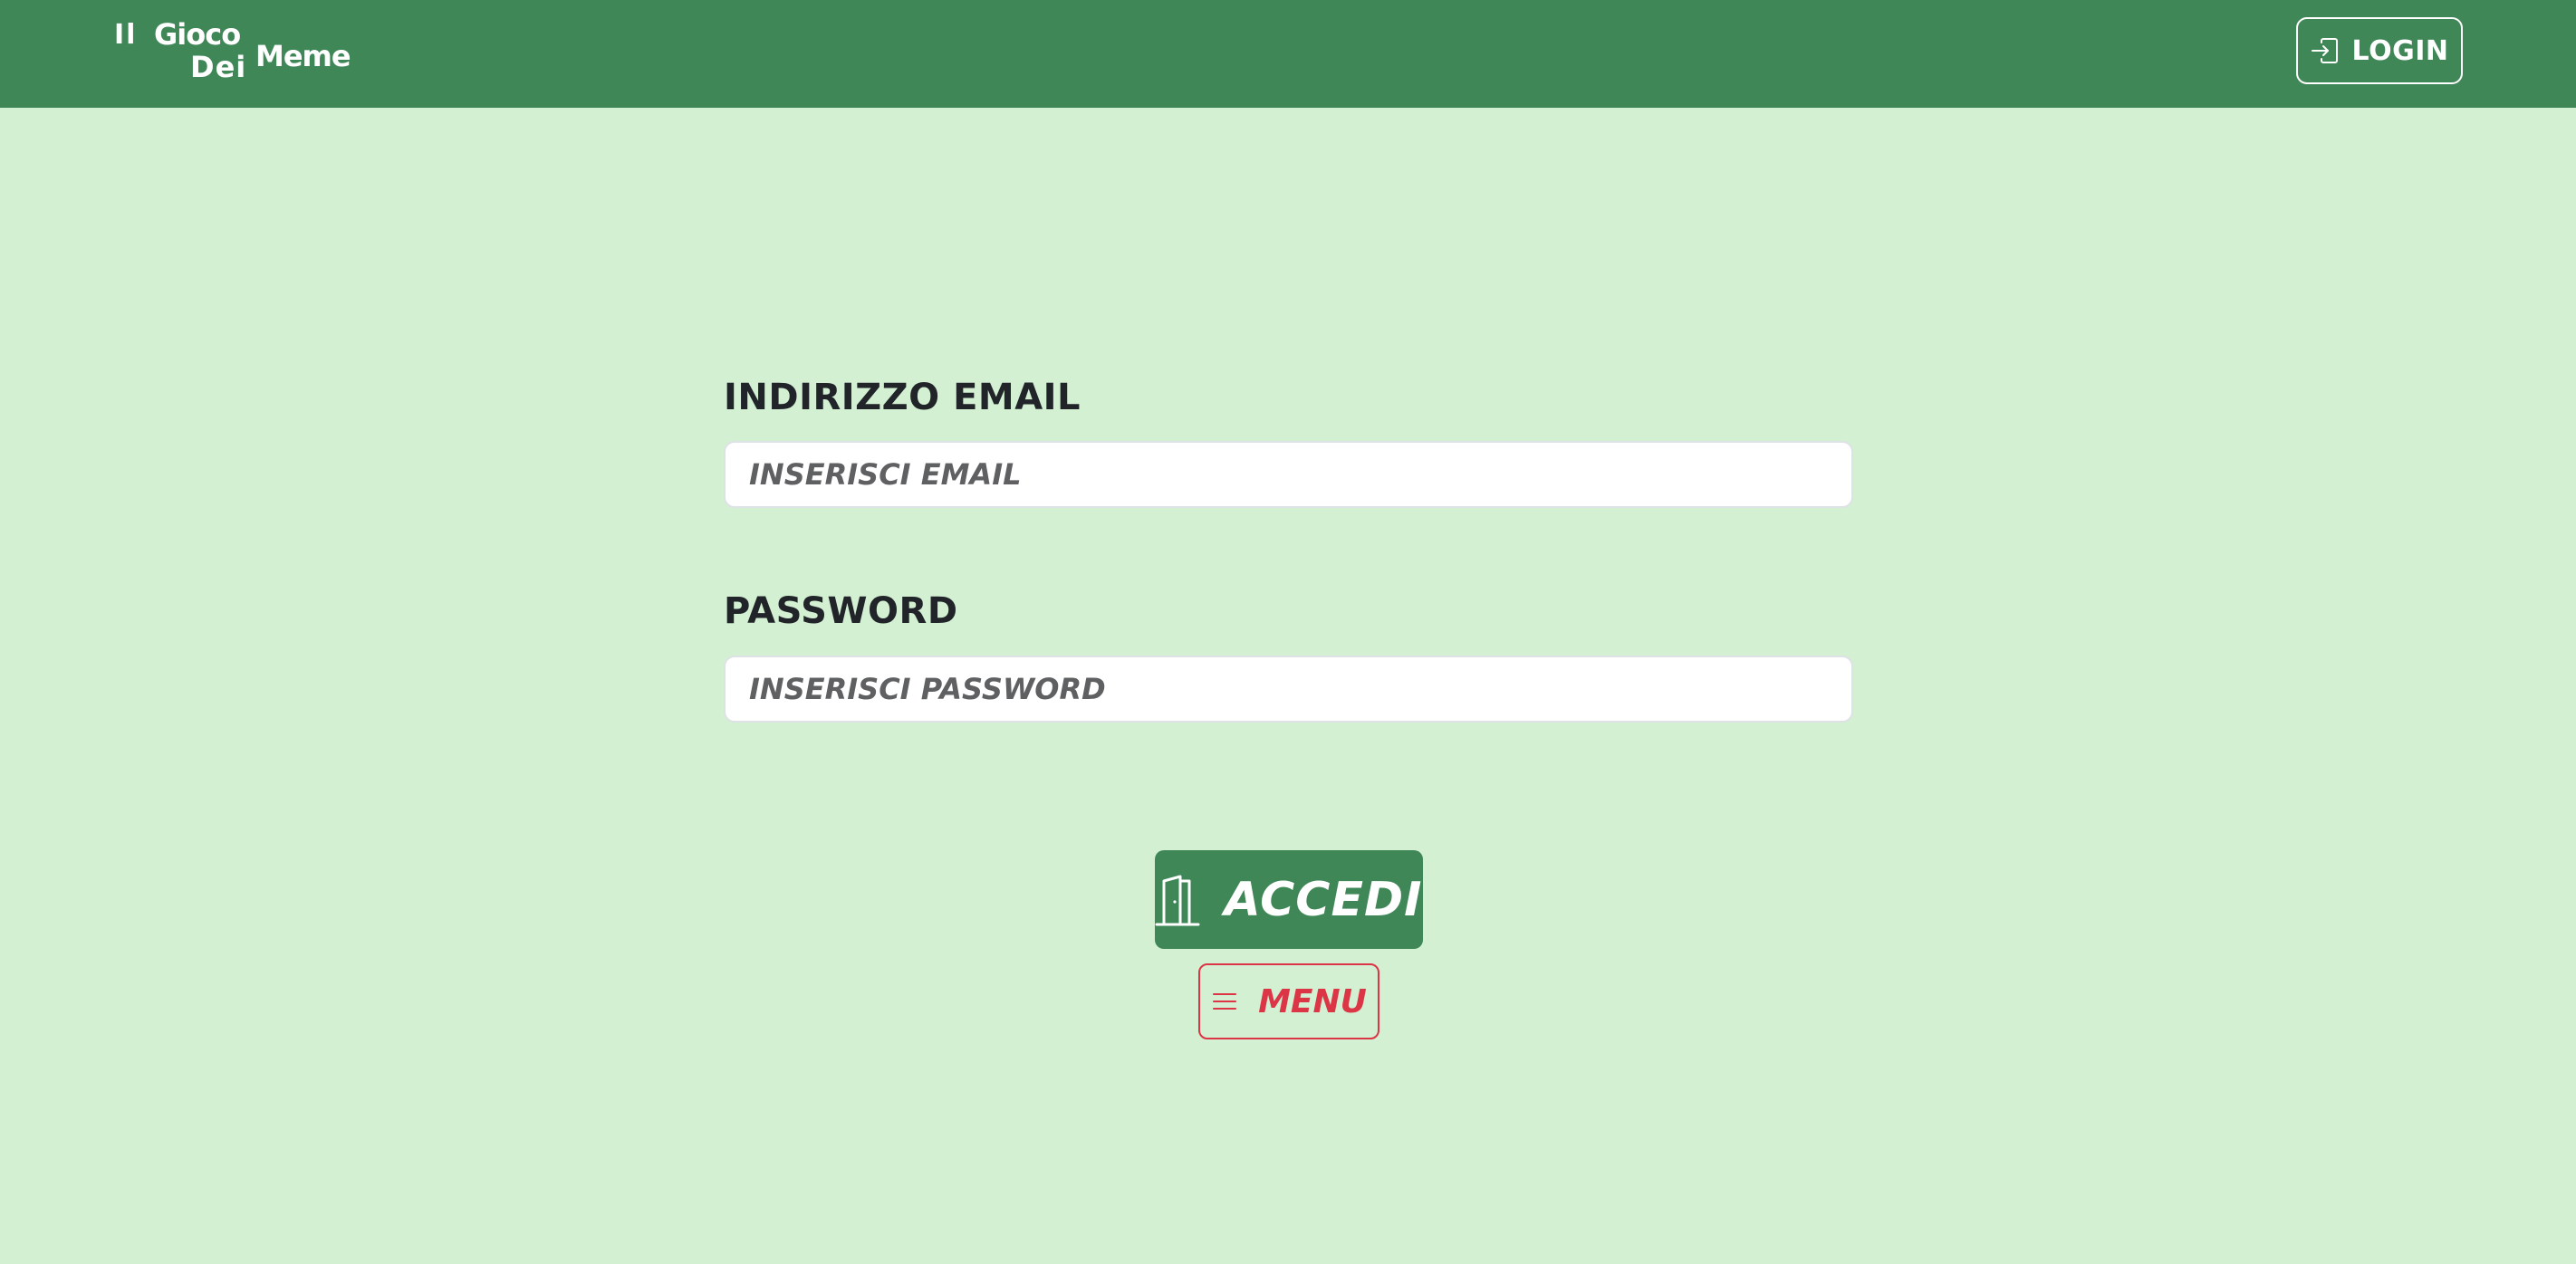 This screenshot has height=1264, width=2576. What do you see at coordinates (218, 67) in the screenshot?
I see `logo-word-dei: Dei` at bounding box center [218, 67].